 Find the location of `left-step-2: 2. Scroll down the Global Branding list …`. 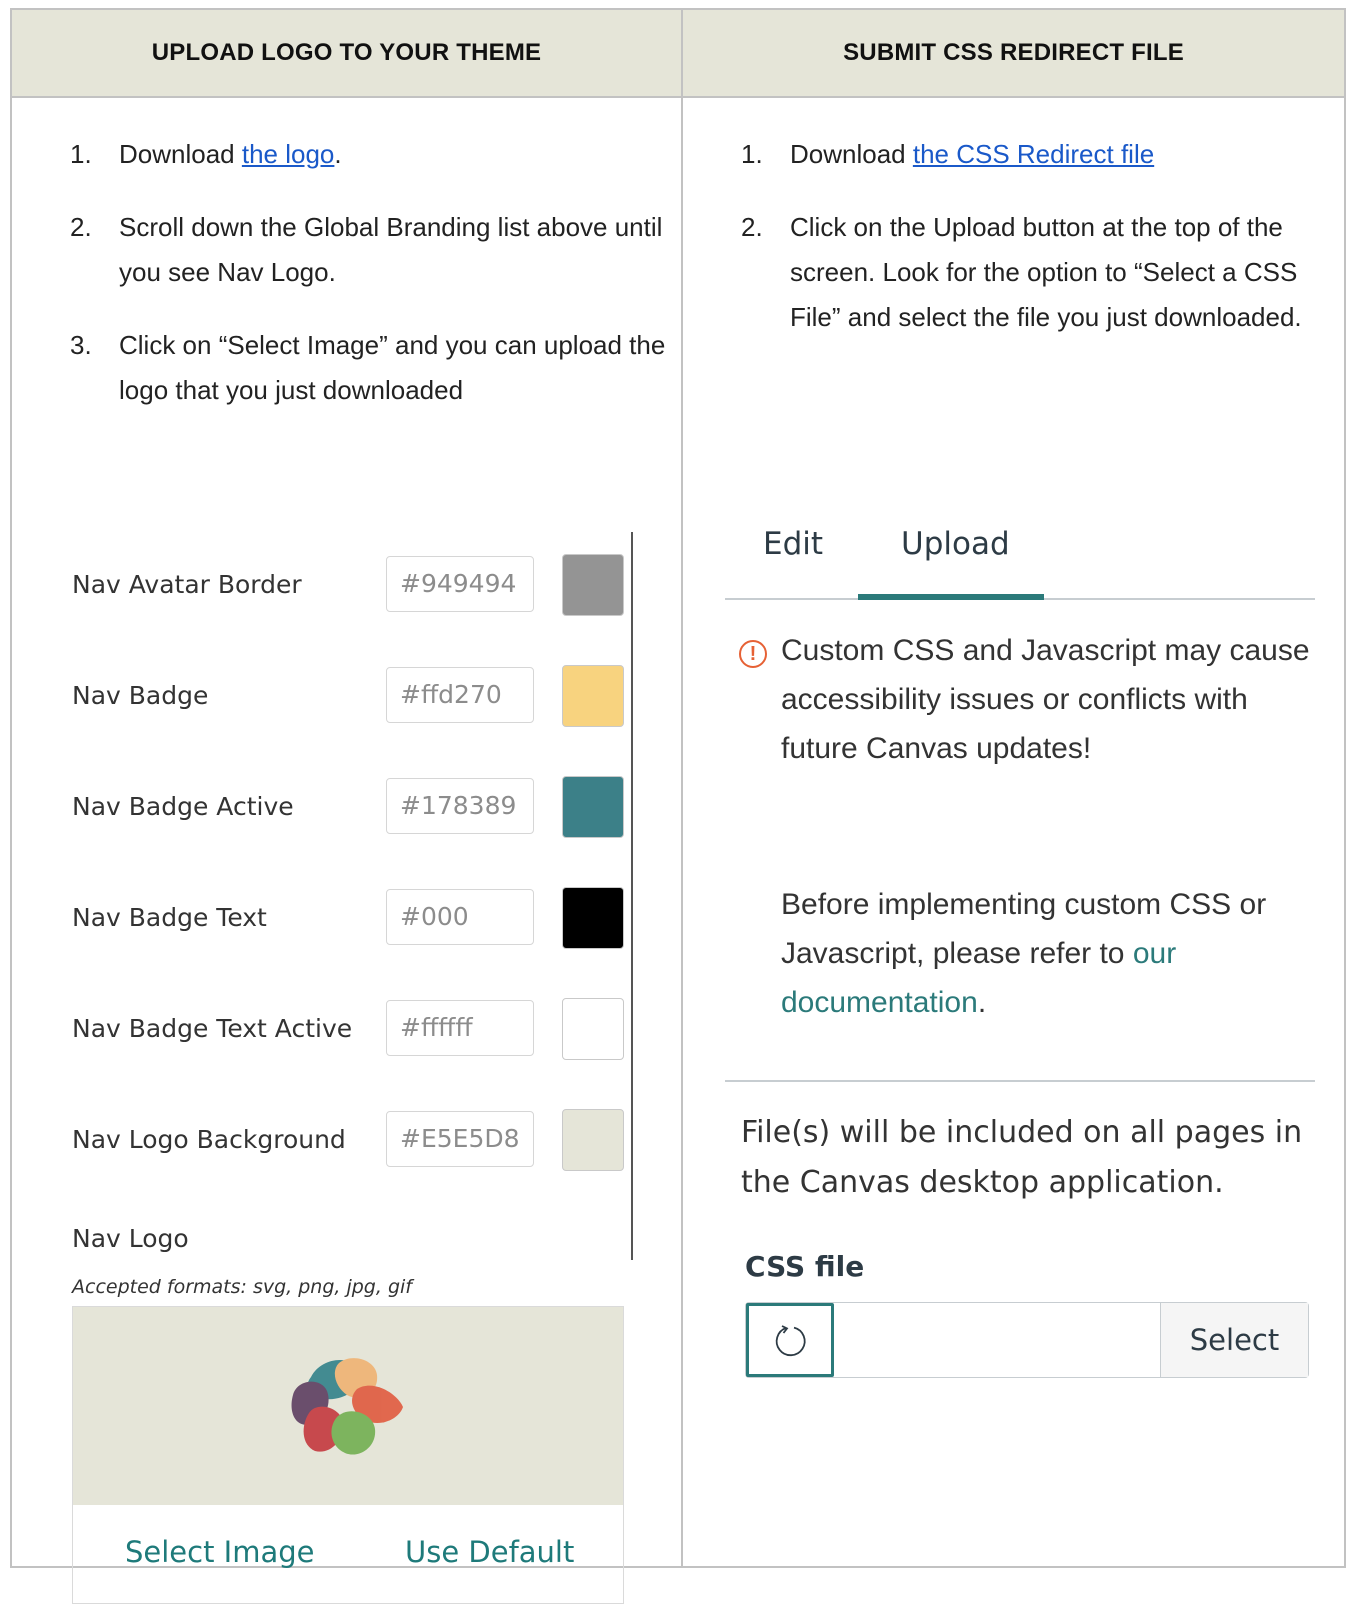

left-step-2: 2. Scroll down the Global Branding list … is located at coordinates (342, 250).